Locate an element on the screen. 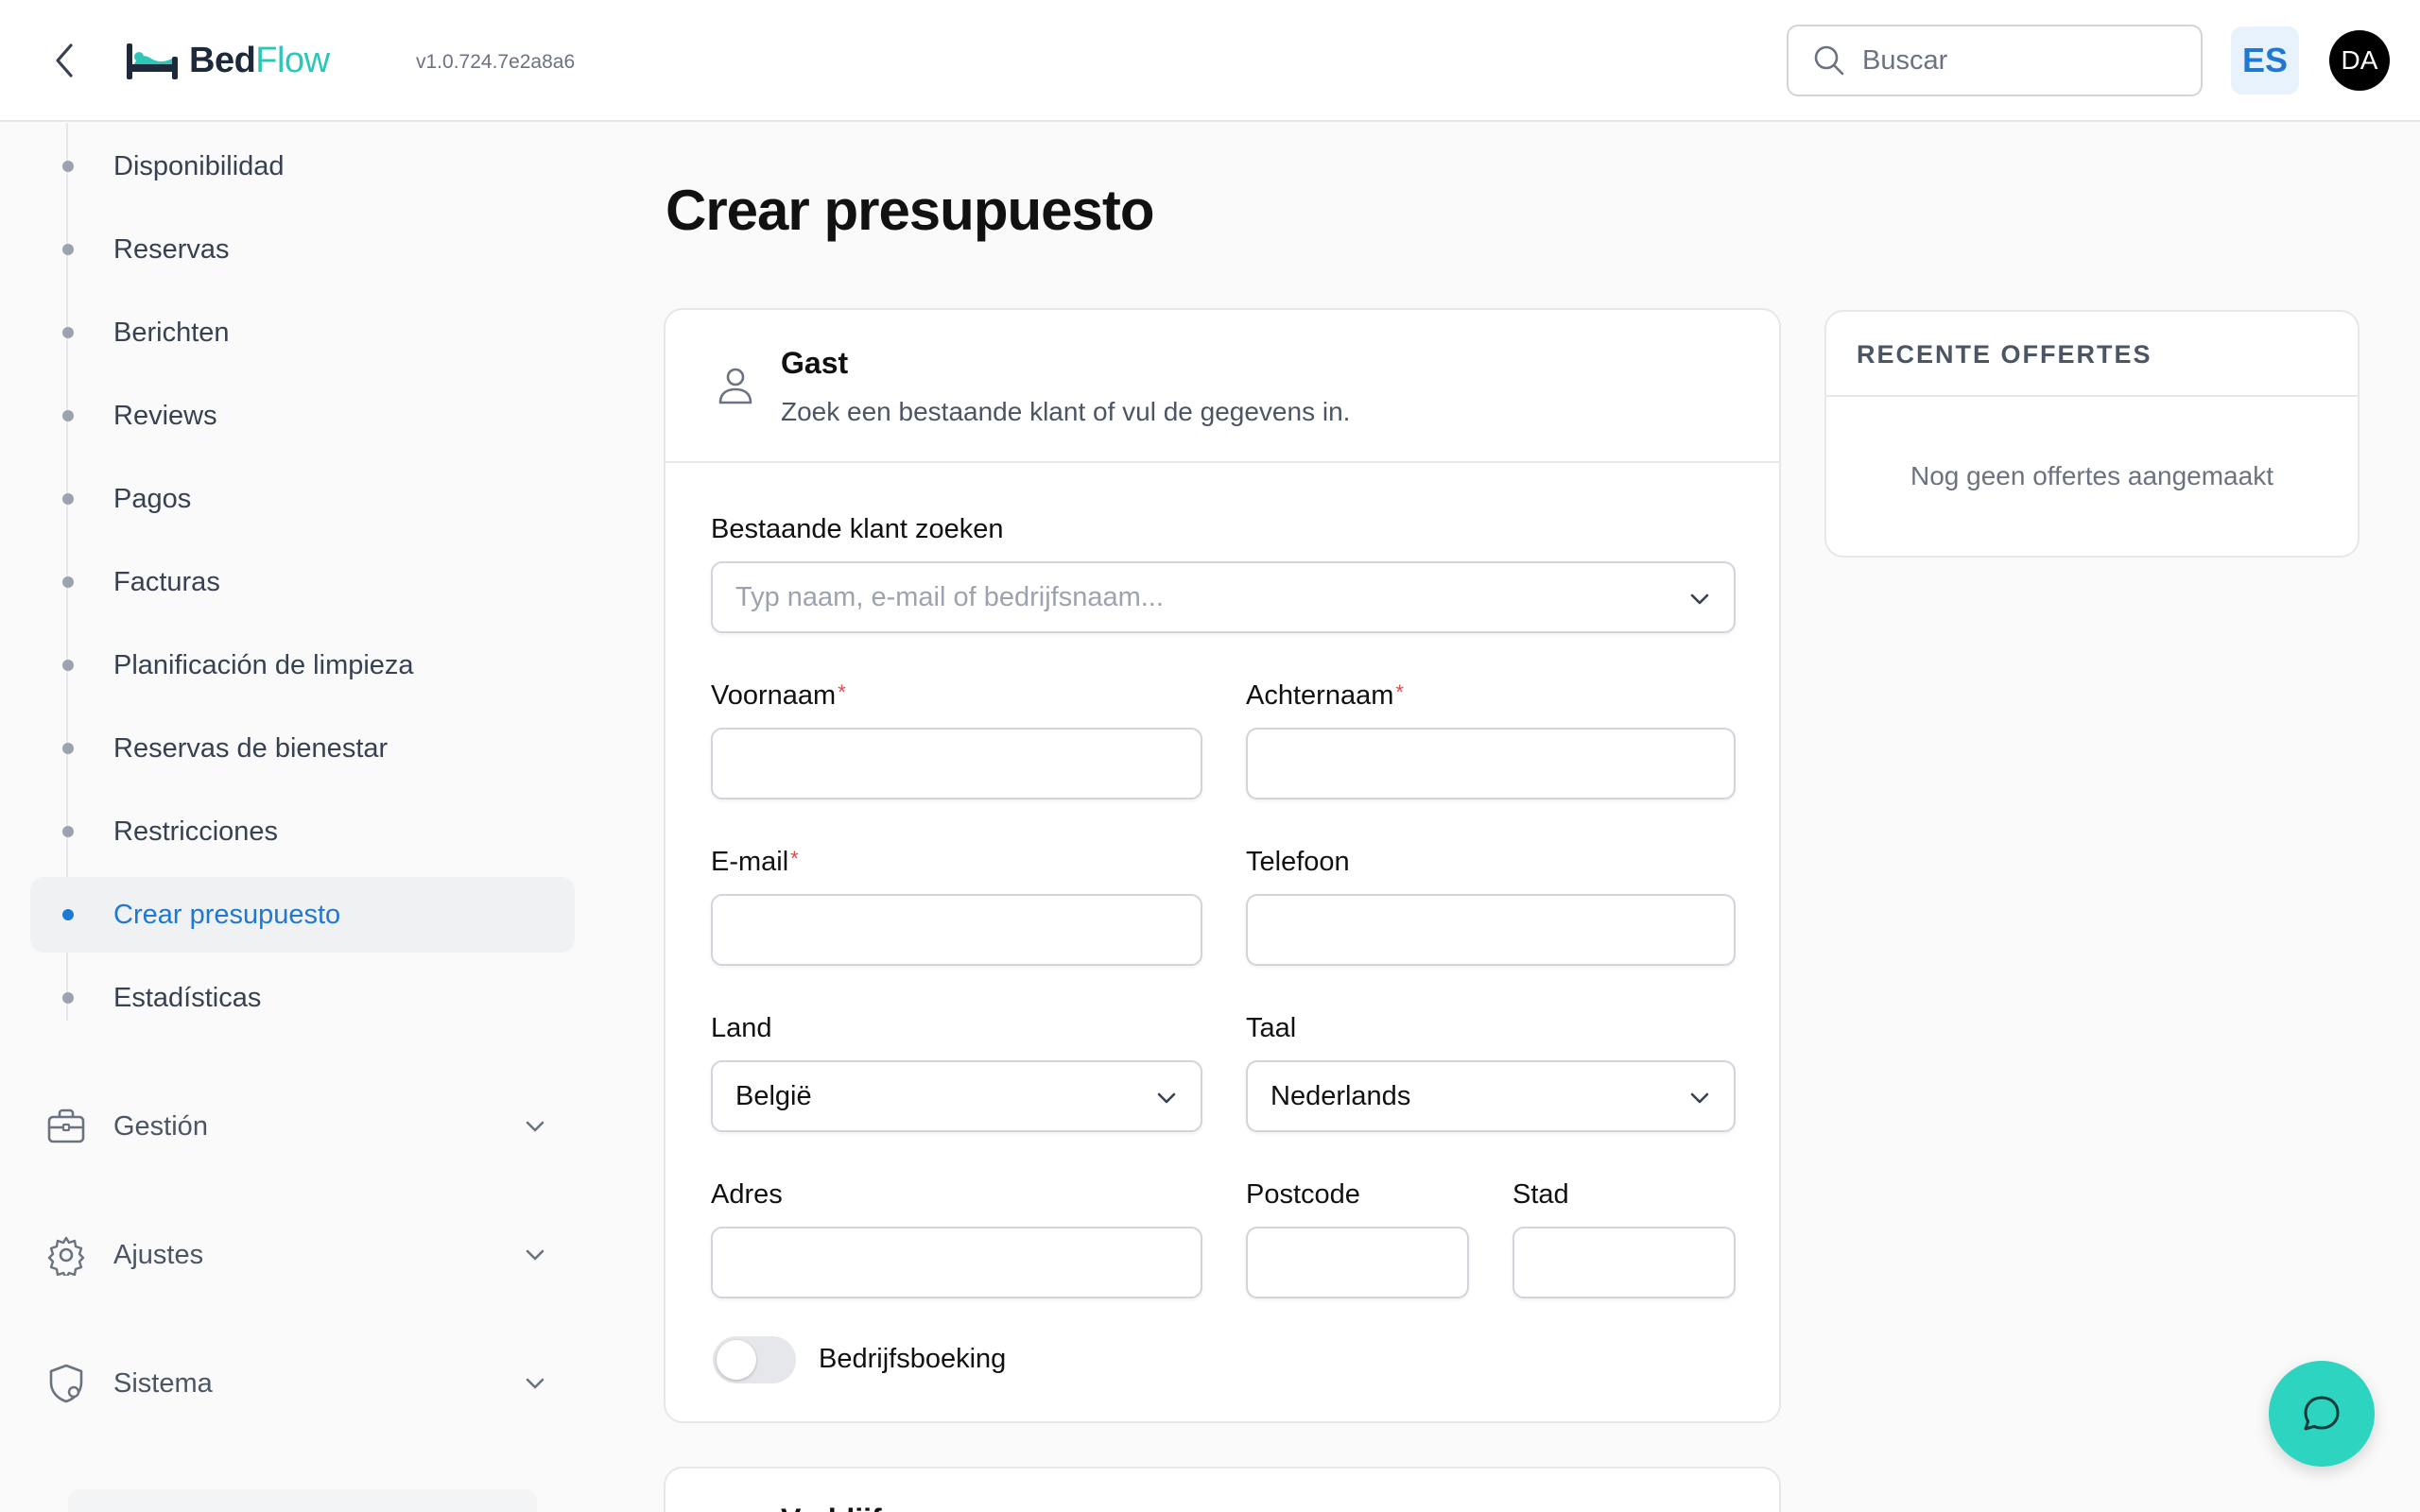 The height and width of the screenshot is (1512, 2420). sidebar-item-label: Crear presupuesto is located at coordinates (227, 914).